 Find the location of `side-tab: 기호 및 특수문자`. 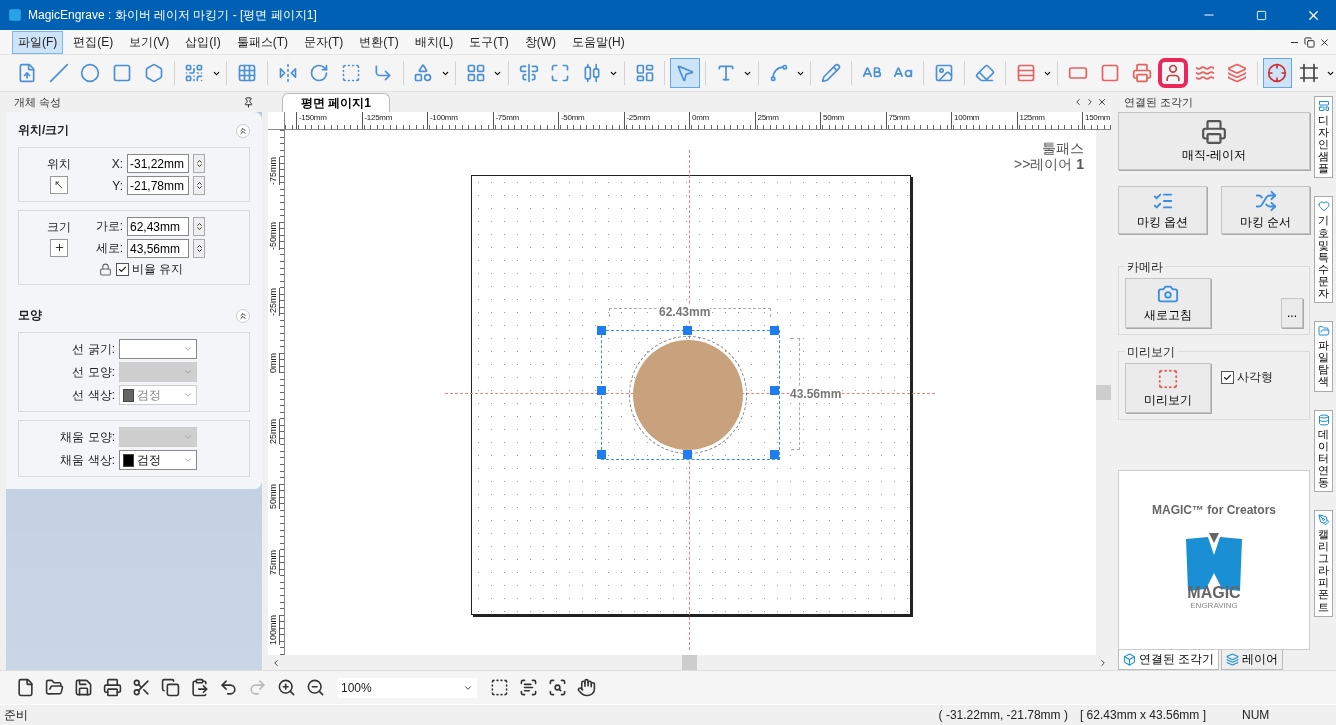

side-tab: 기호 및 특수문자 is located at coordinates (1323, 250).